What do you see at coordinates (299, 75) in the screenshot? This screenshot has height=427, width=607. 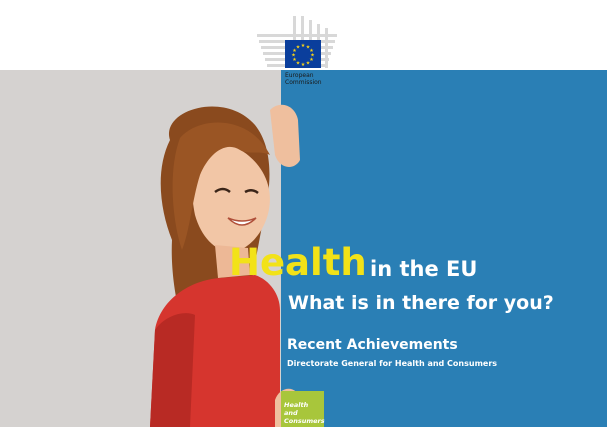 I see `logo-line-1: European` at bounding box center [299, 75].